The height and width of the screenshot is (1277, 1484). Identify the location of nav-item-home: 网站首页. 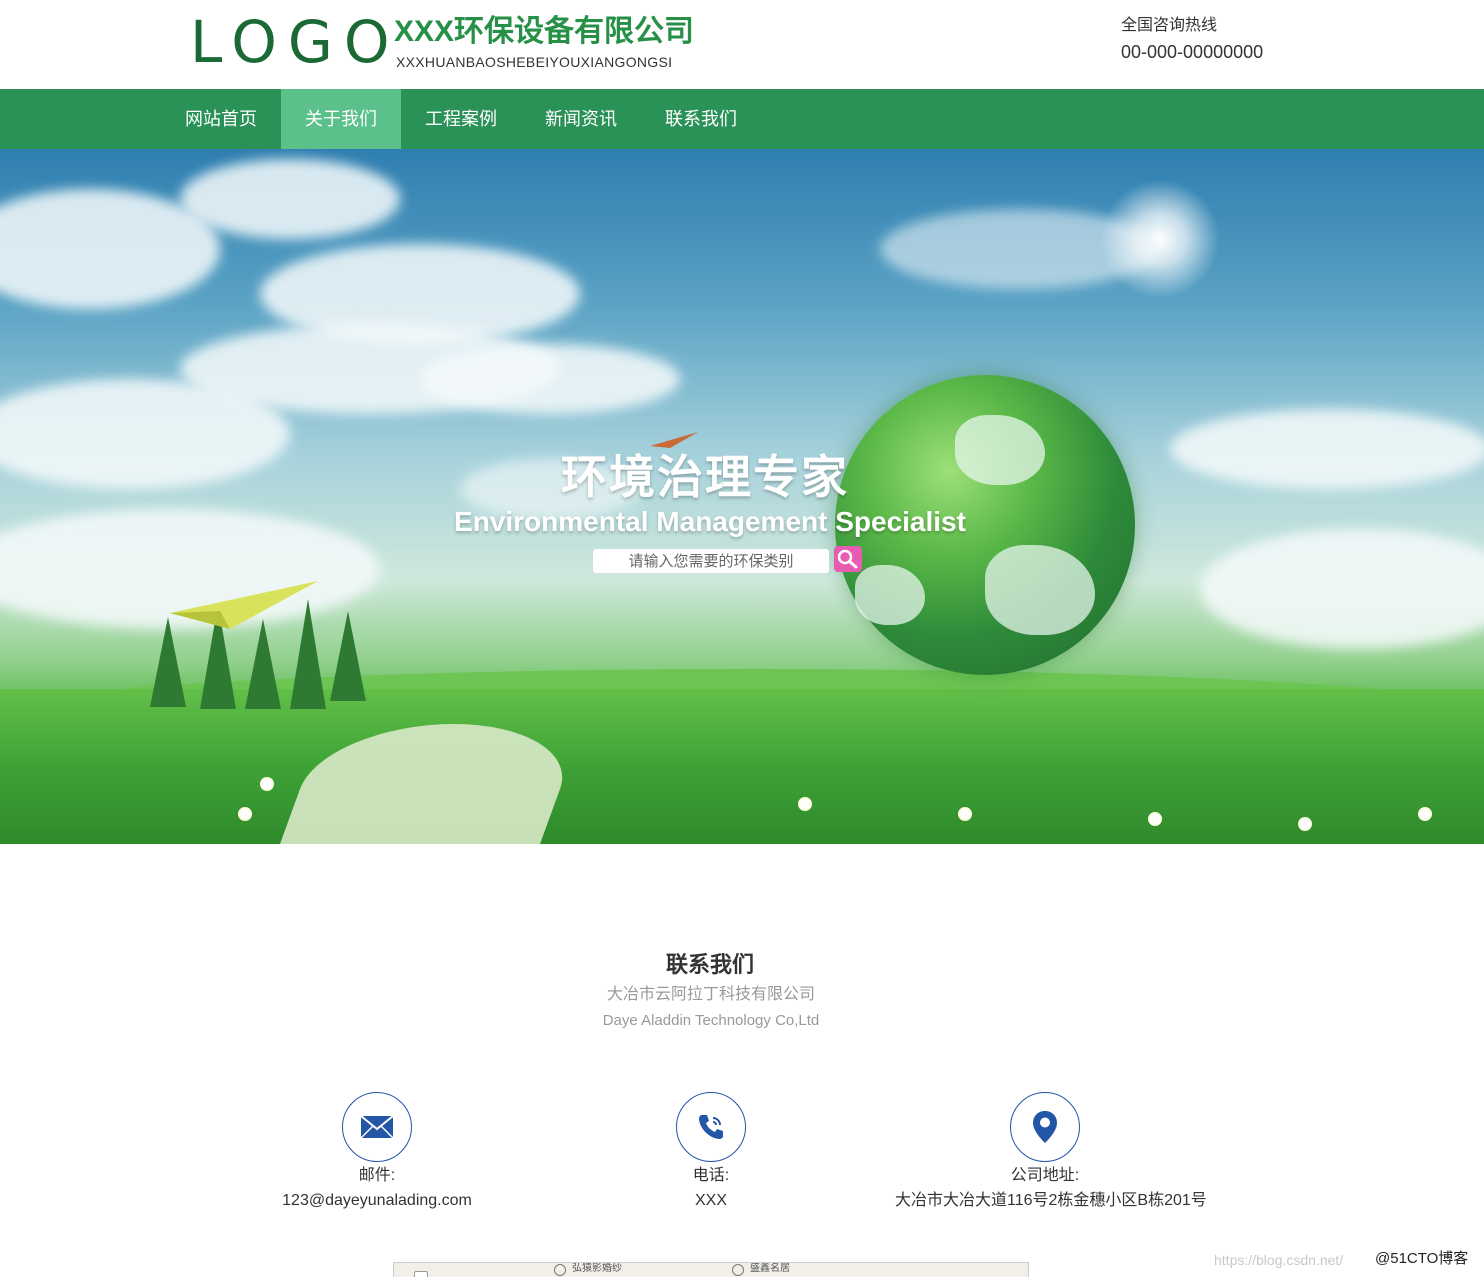
(221, 119).